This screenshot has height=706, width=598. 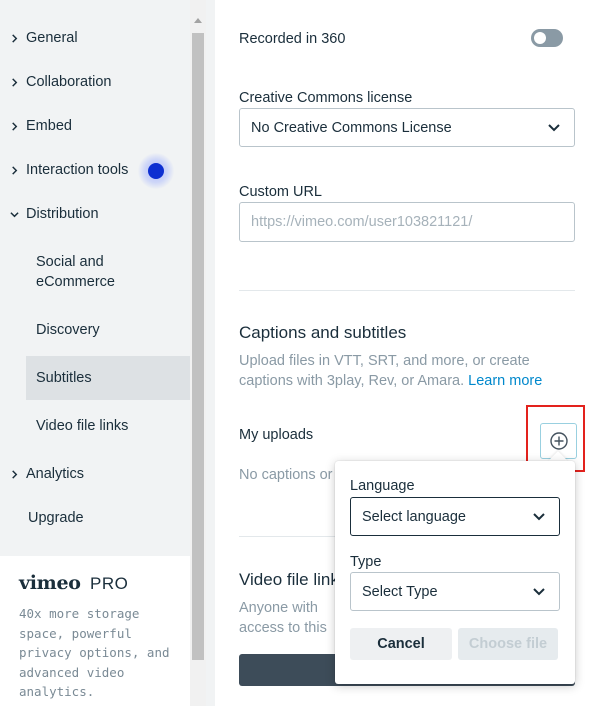 I want to click on sidebar-subitem-subtitles: Subtitles, so click(x=108, y=378).